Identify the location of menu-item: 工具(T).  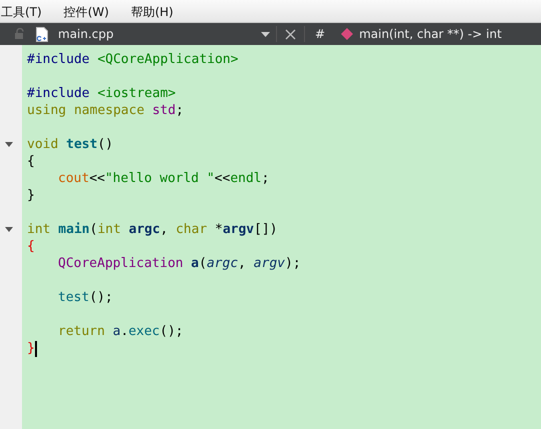
(21, 12).